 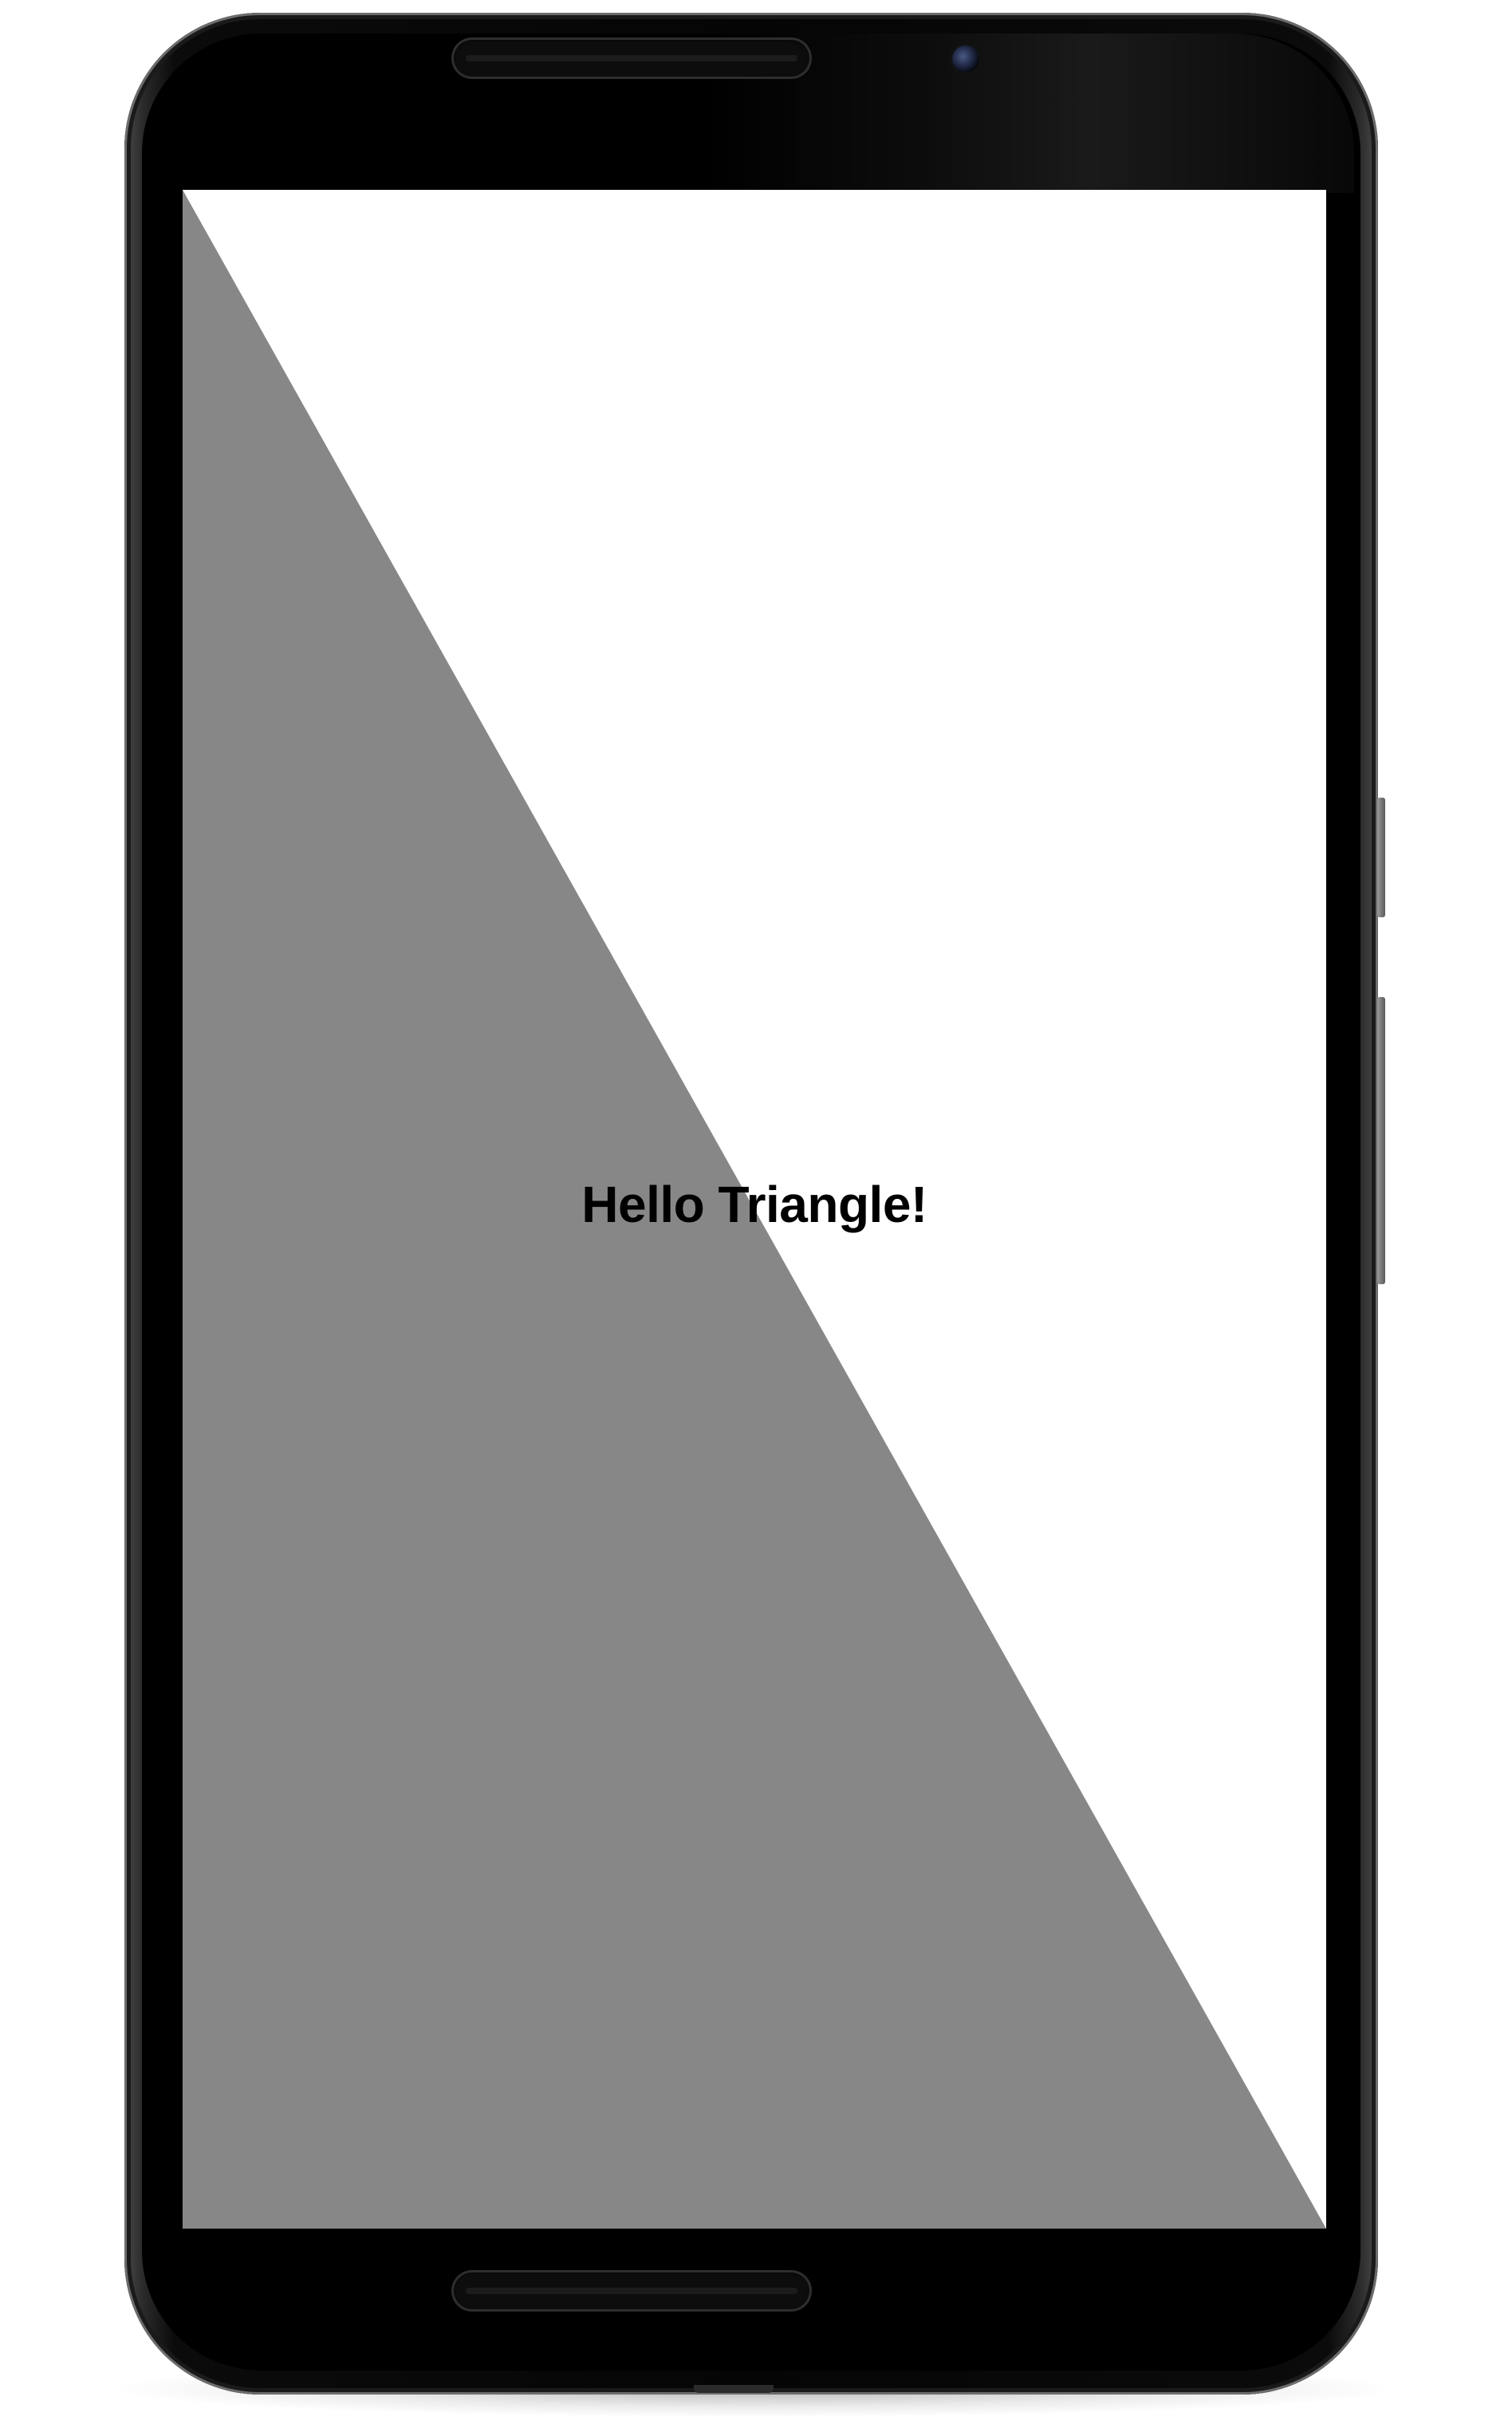 What do you see at coordinates (754, 1205) in the screenshot?
I see `hello-message: Hello Triangle!` at bounding box center [754, 1205].